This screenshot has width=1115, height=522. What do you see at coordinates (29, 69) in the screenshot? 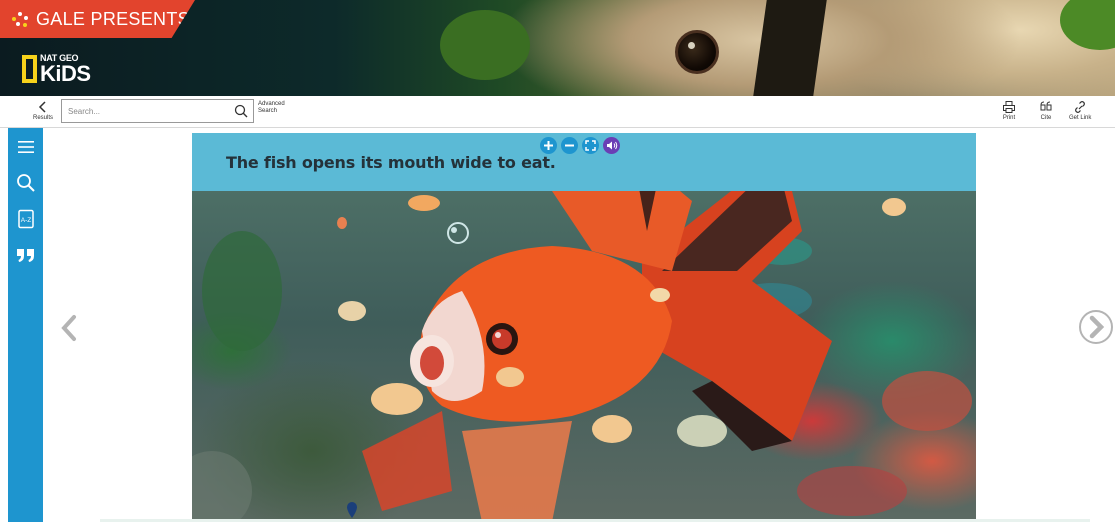
I see `natgeo-yellow-frame-icon` at bounding box center [29, 69].